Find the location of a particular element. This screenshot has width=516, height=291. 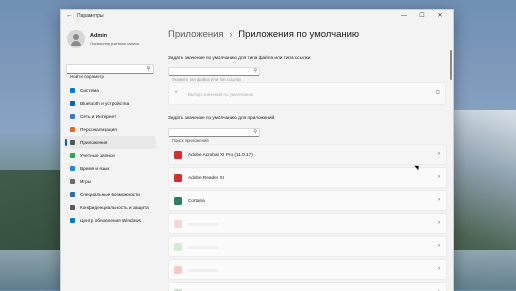

sidebar-search-input is located at coordinates (103, 76).